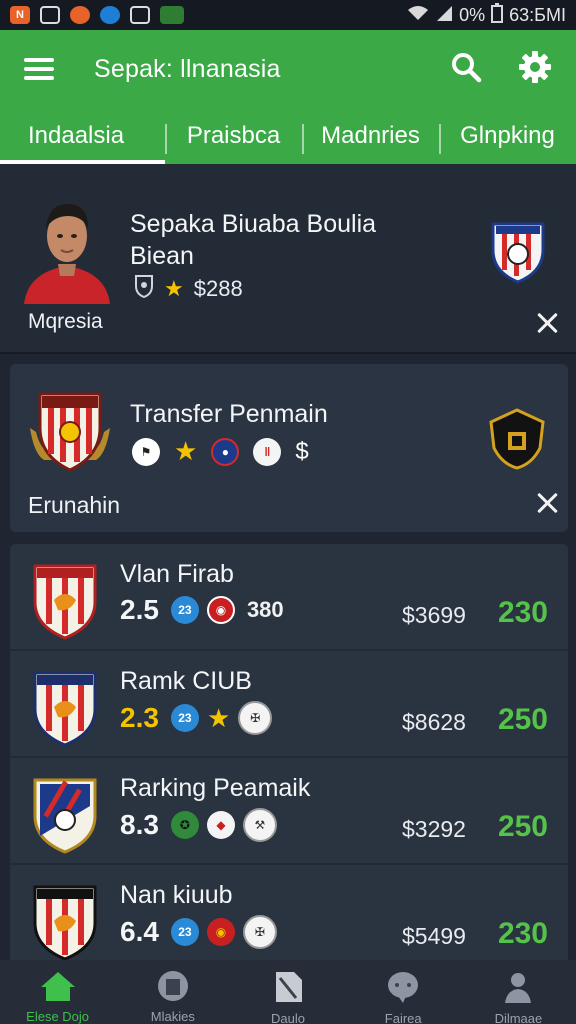  Describe the element at coordinates (233, 136) in the screenshot. I see `tab-praisbca: Praisbca` at that location.